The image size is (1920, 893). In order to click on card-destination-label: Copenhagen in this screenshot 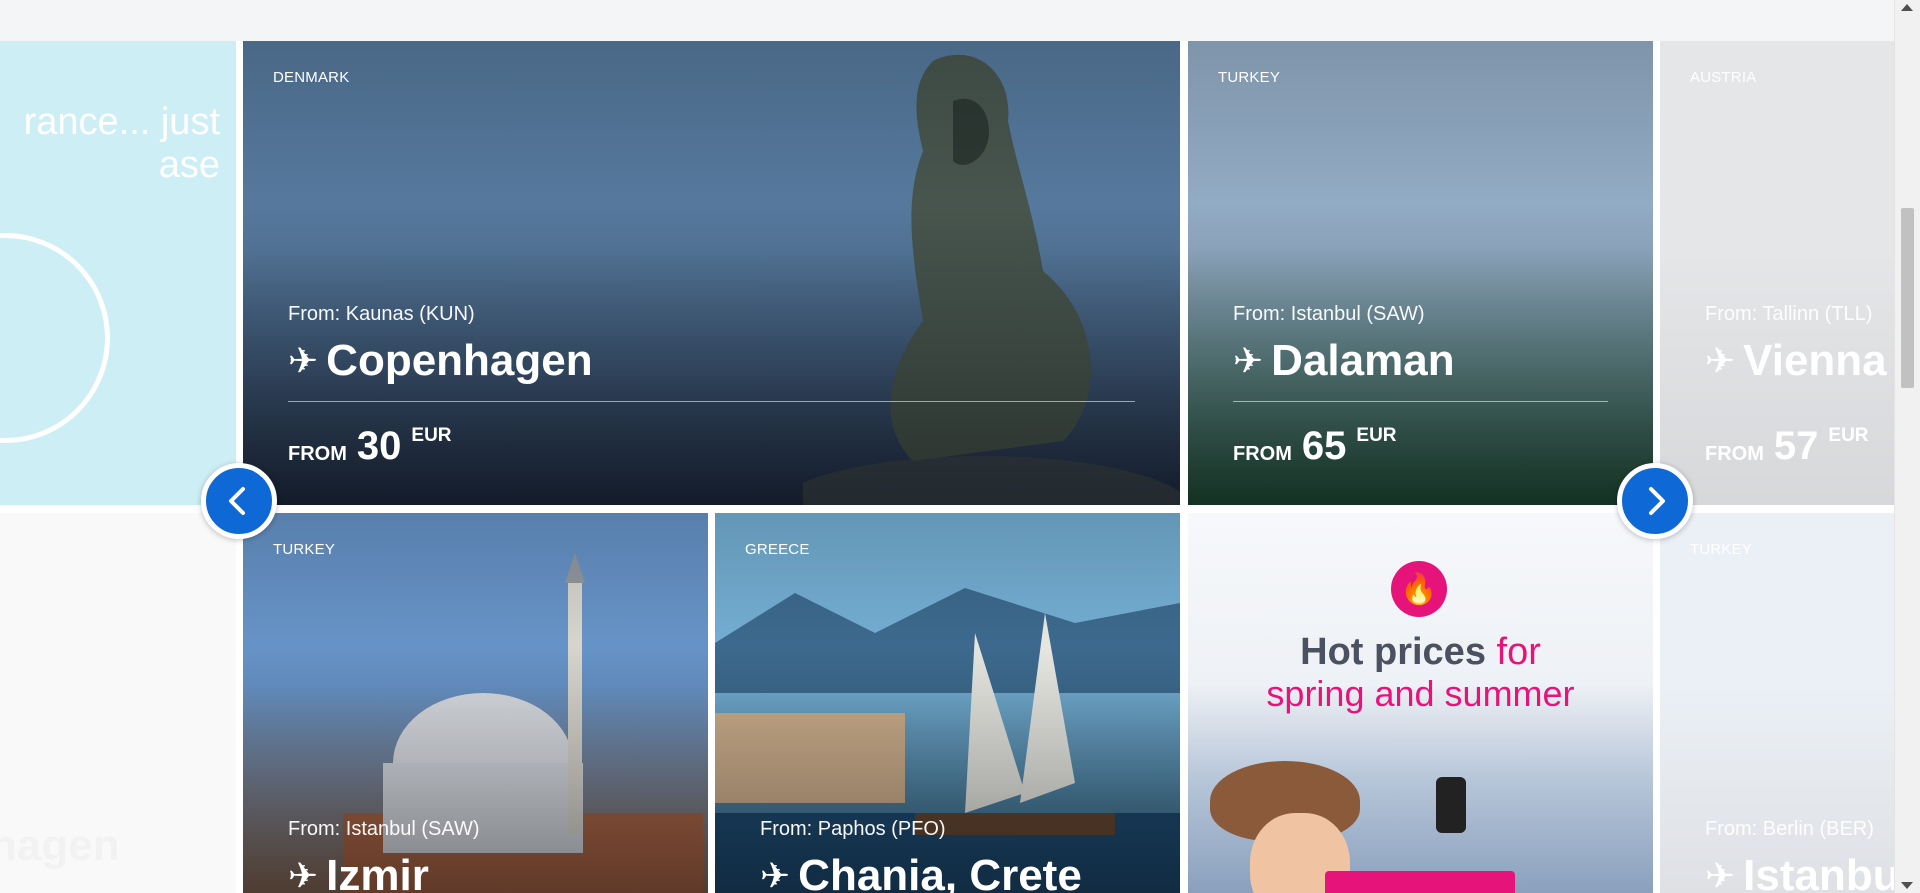, I will do `click(459, 360)`.